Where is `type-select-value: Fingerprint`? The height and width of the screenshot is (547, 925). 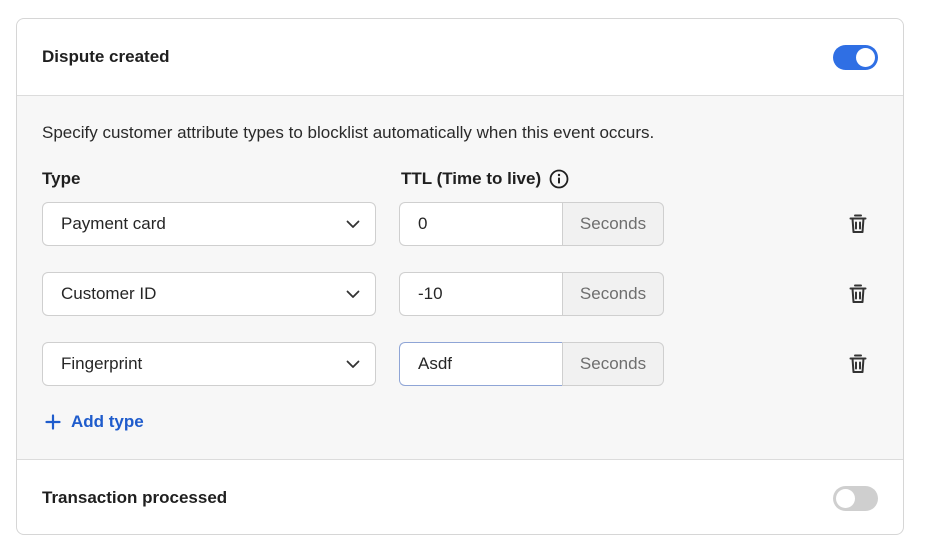
type-select-value: Fingerprint is located at coordinates (102, 363).